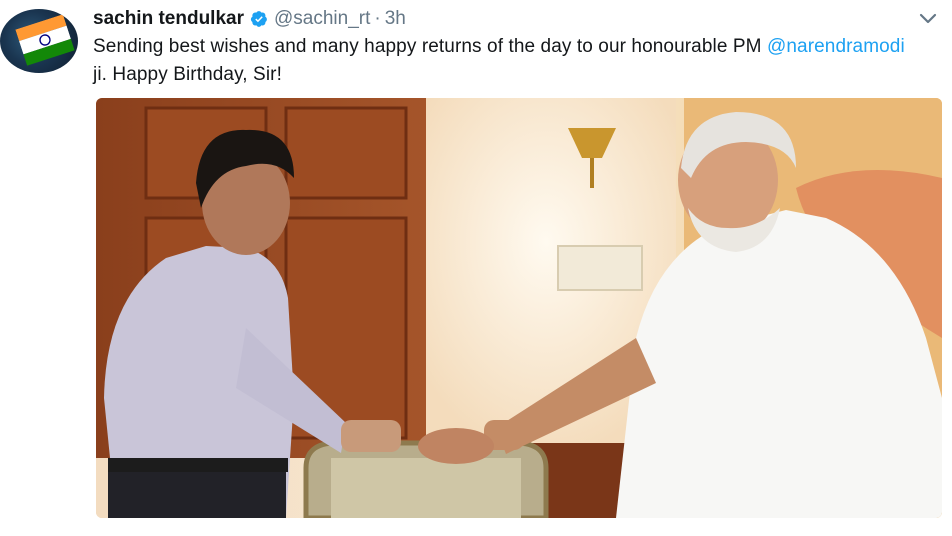 This screenshot has height=536, width=952. I want to click on verified-badge-icon, so click(258, 19).